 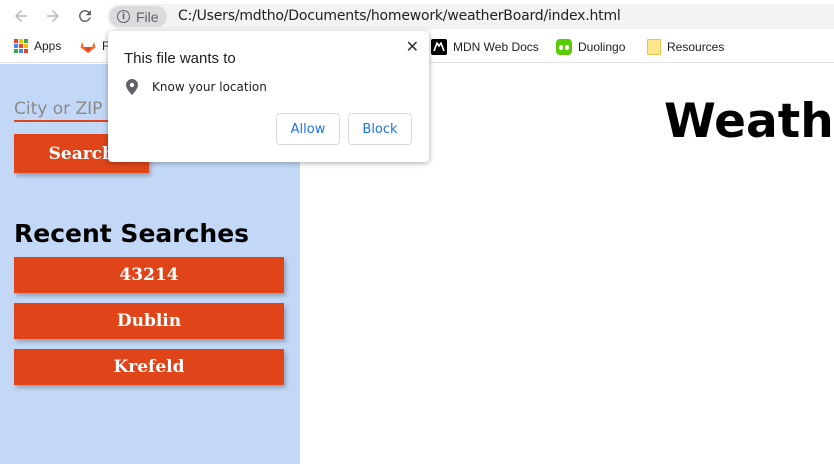 I want to click on recent-search-button: Krefeld, so click(x=149, y=367).